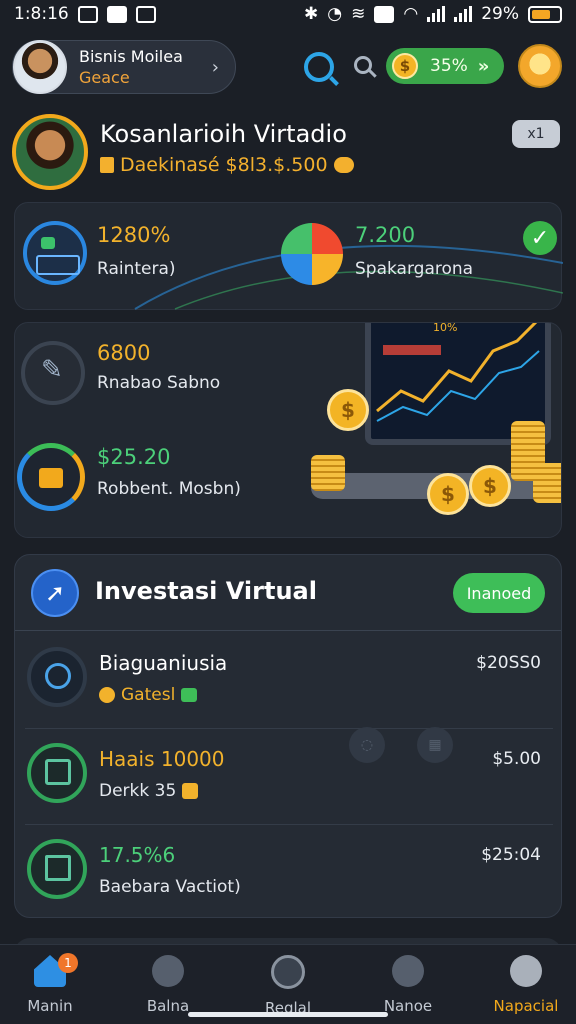 The height and width of the screenshot is (1024, 576). I want to click on nav-item-reqlal: Reqlal, so click(288, 986).